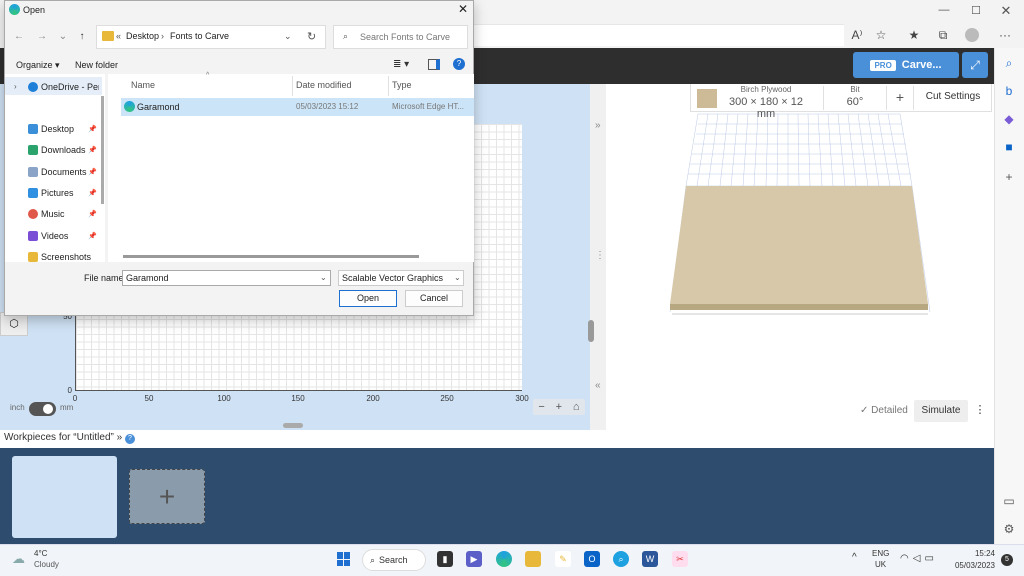 The width and height of the screenshot is (1024, 576). Describe the element at coordinates (63, 37) in the screenshot. I see `recent-dropdown-icon: ⌄` at that location.